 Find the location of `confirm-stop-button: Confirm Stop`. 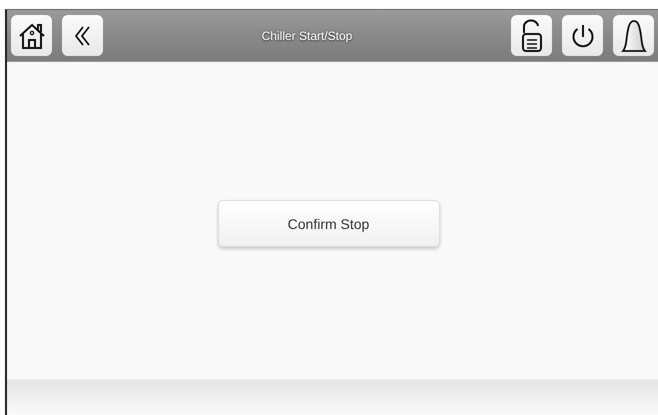

confirm-stop-button: Confirm Stop is located at coordinates (329, 223).